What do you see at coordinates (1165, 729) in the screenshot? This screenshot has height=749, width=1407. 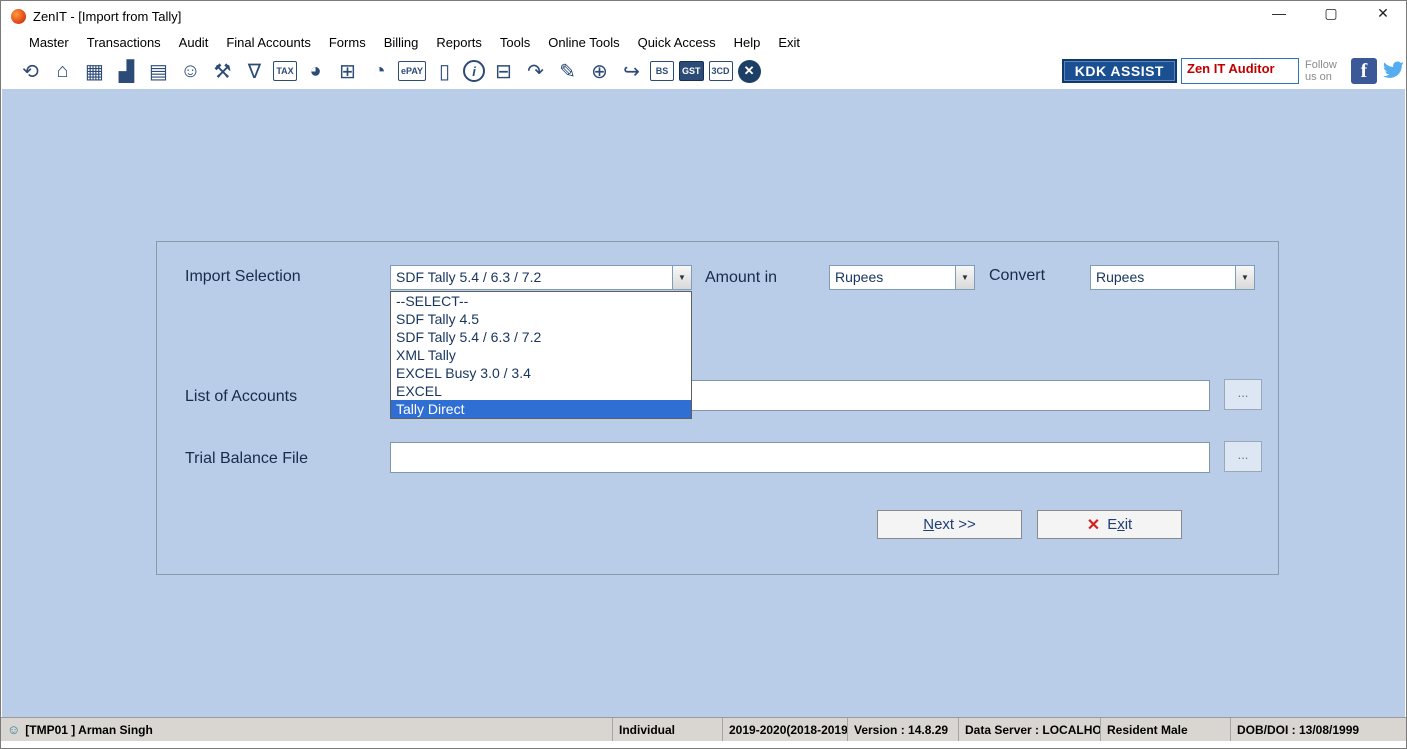 I see `status-segment: Resident Male` at bounding box center [1165, 729].